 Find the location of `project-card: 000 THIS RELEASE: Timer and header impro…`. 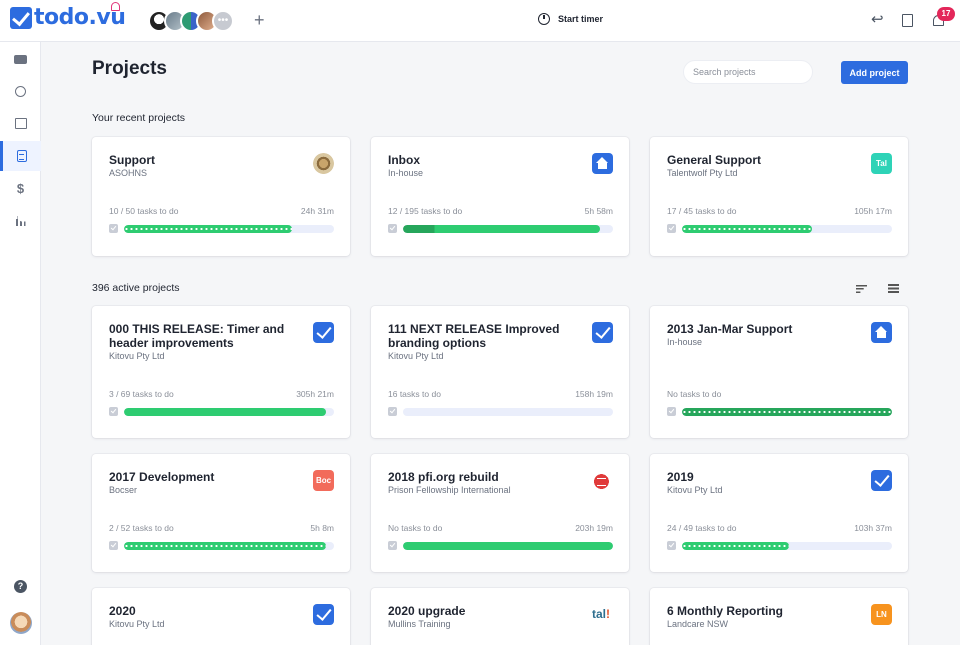

project-card: 000 THIS RELEASE: Timer and header impro… is located at coordinates (221, 372).